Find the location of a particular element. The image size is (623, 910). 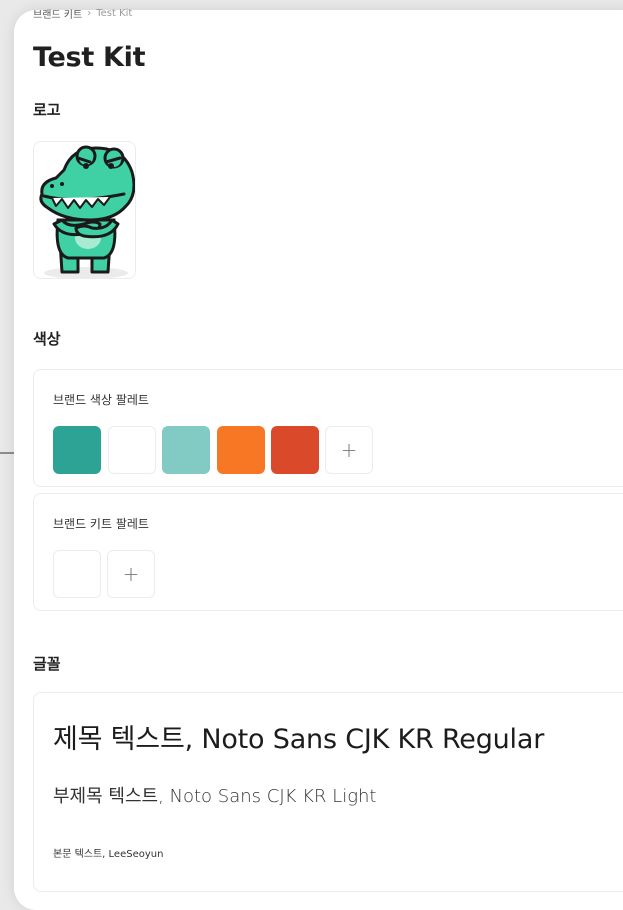

brand-color-palette-card: 브랜드 색상 팔레트 + is located at coordinates (328, 428).